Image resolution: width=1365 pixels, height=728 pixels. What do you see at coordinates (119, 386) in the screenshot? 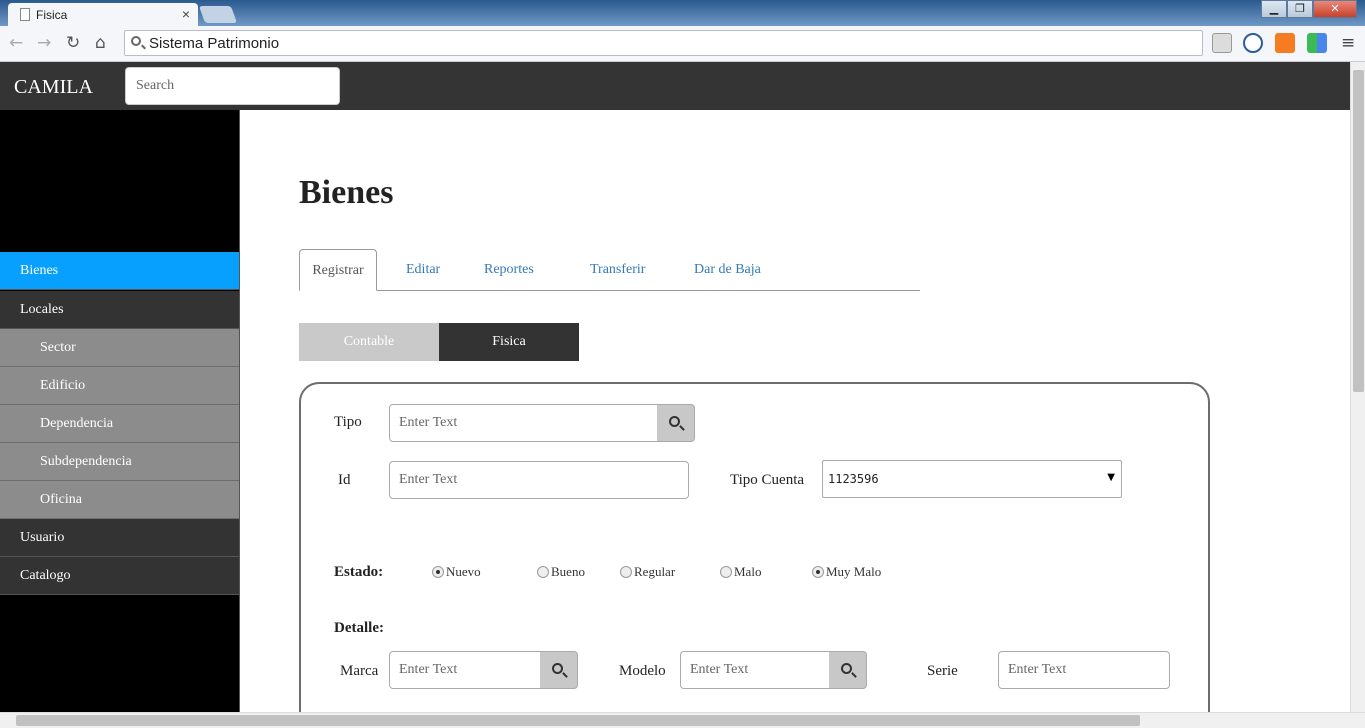
I see `sidebar-item-edificio: Edificio` at bounding box center [119, 386].